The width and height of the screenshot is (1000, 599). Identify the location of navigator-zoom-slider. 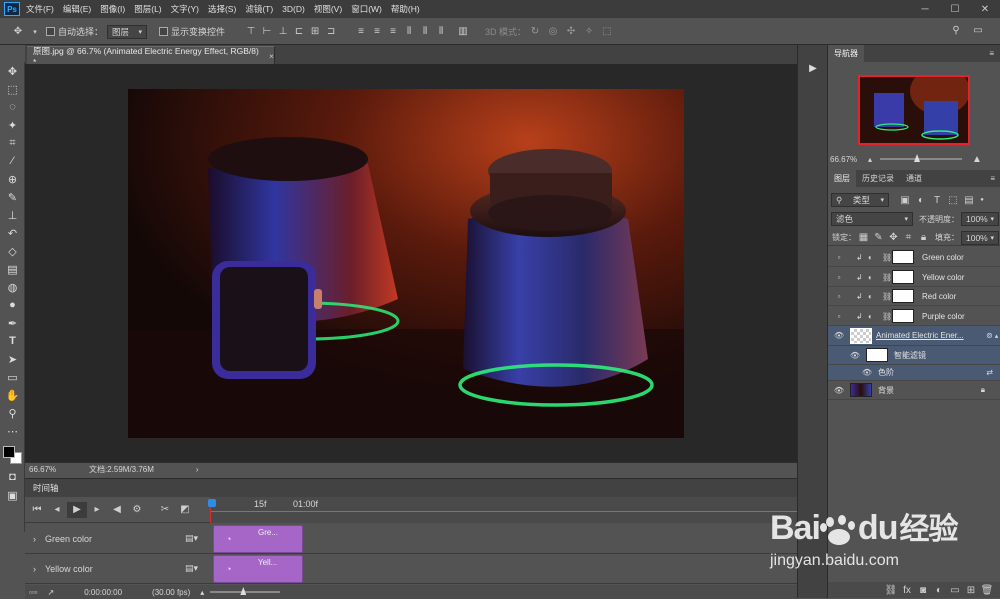
(921, 158).